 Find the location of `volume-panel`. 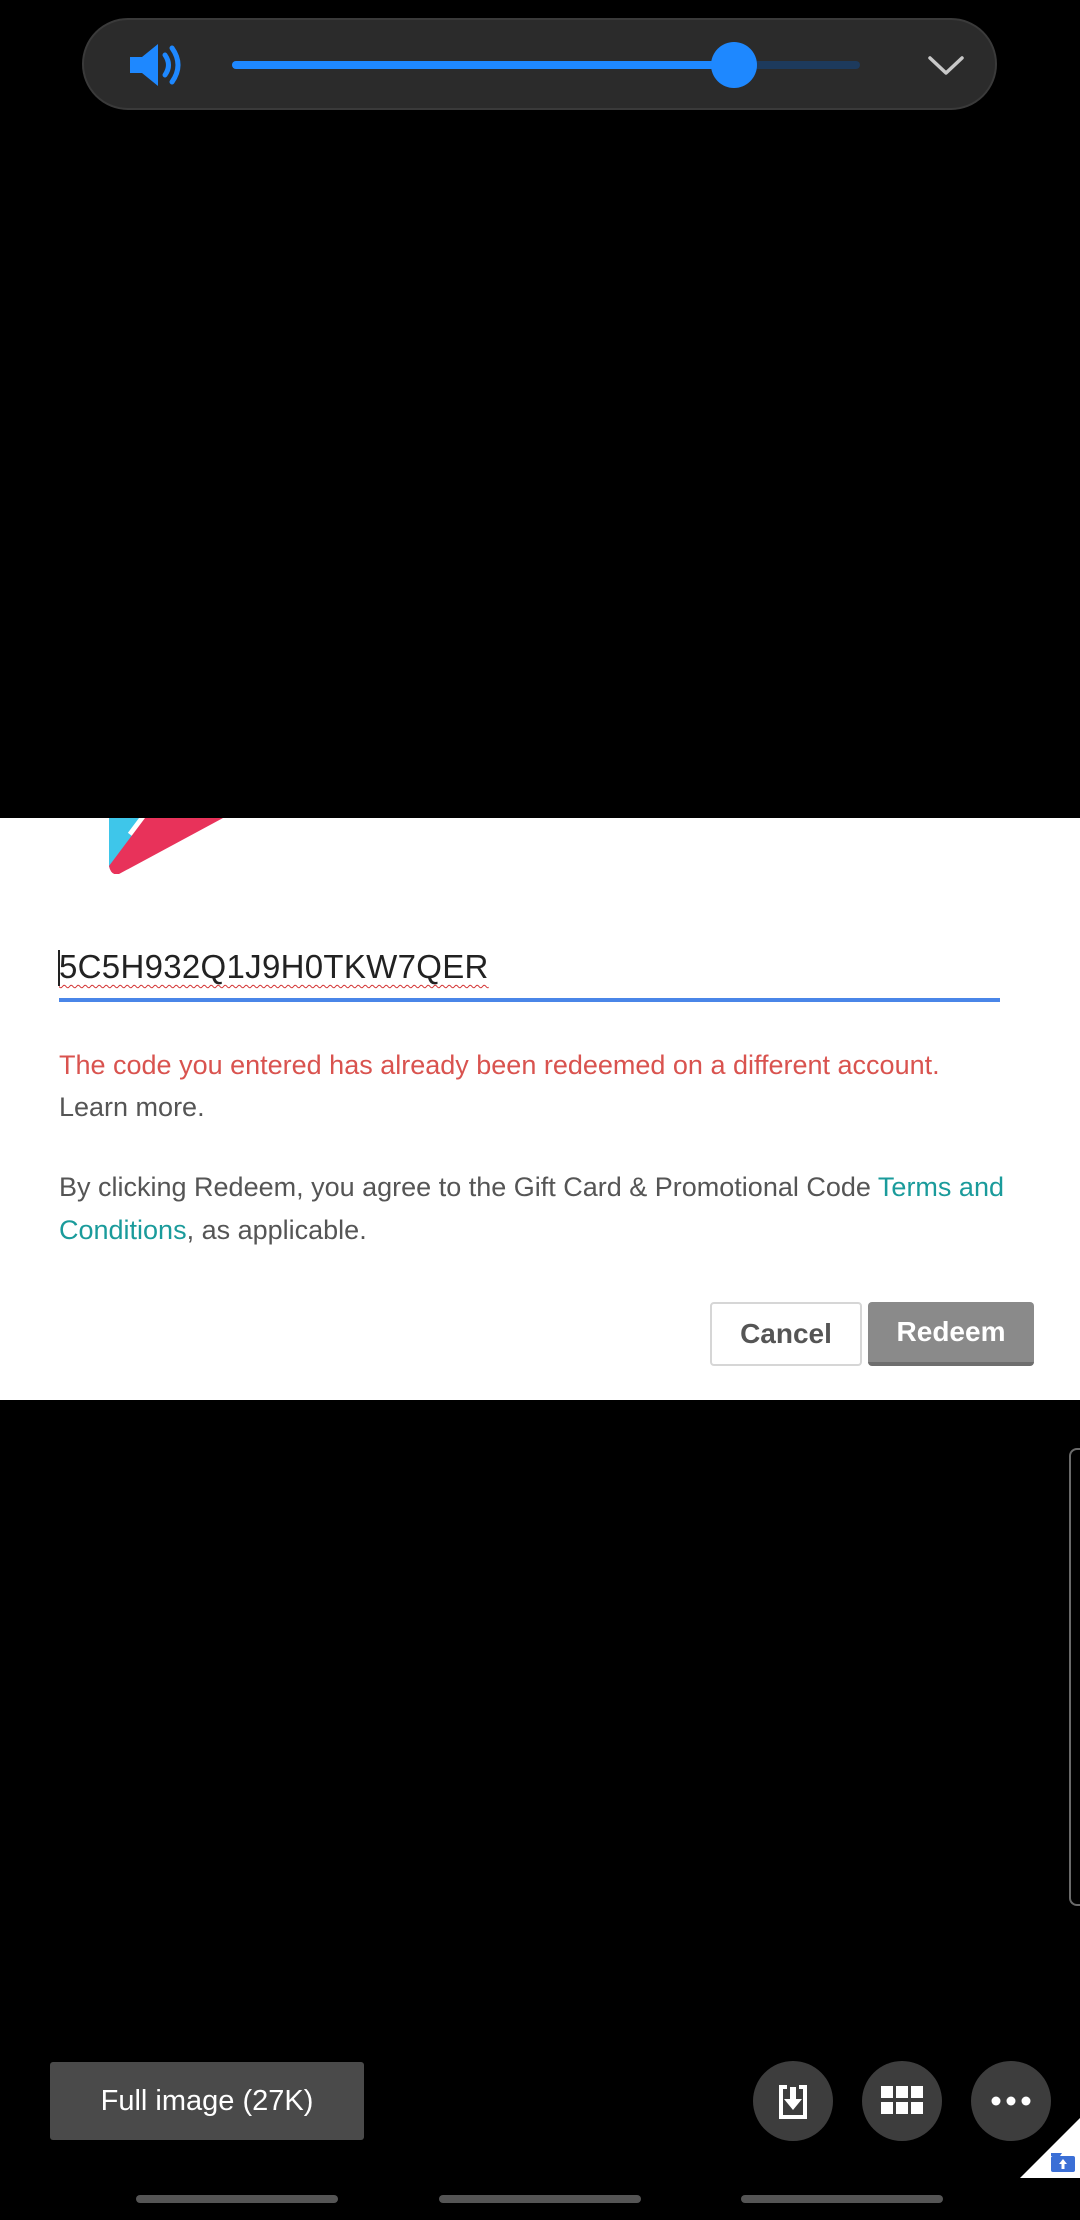

volume-panel is located at coordinates (539, 64).